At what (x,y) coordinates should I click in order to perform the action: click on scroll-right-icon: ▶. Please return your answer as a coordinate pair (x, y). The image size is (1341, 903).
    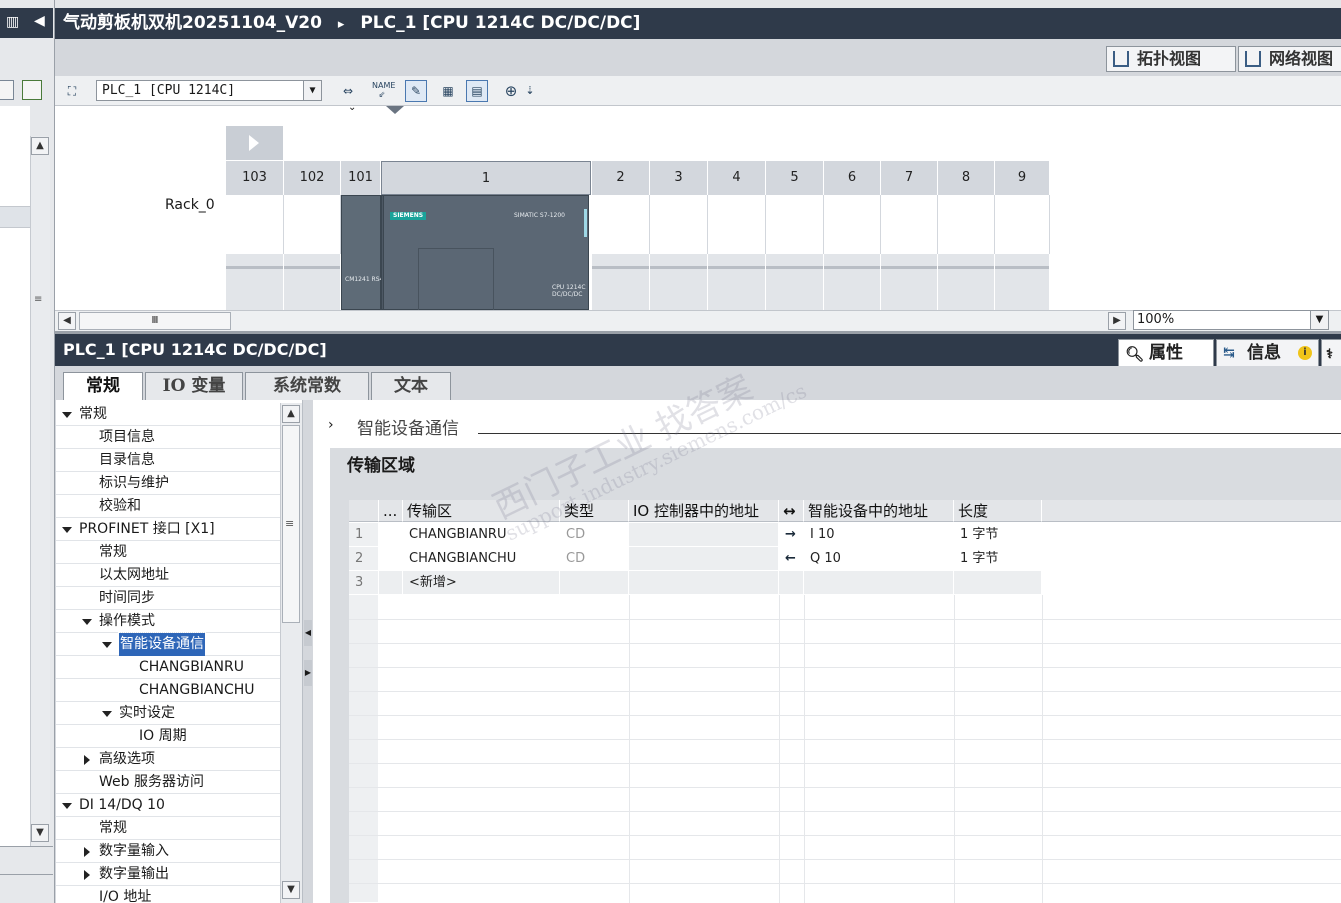
    Looking at the image, I should click on (1117, 321).